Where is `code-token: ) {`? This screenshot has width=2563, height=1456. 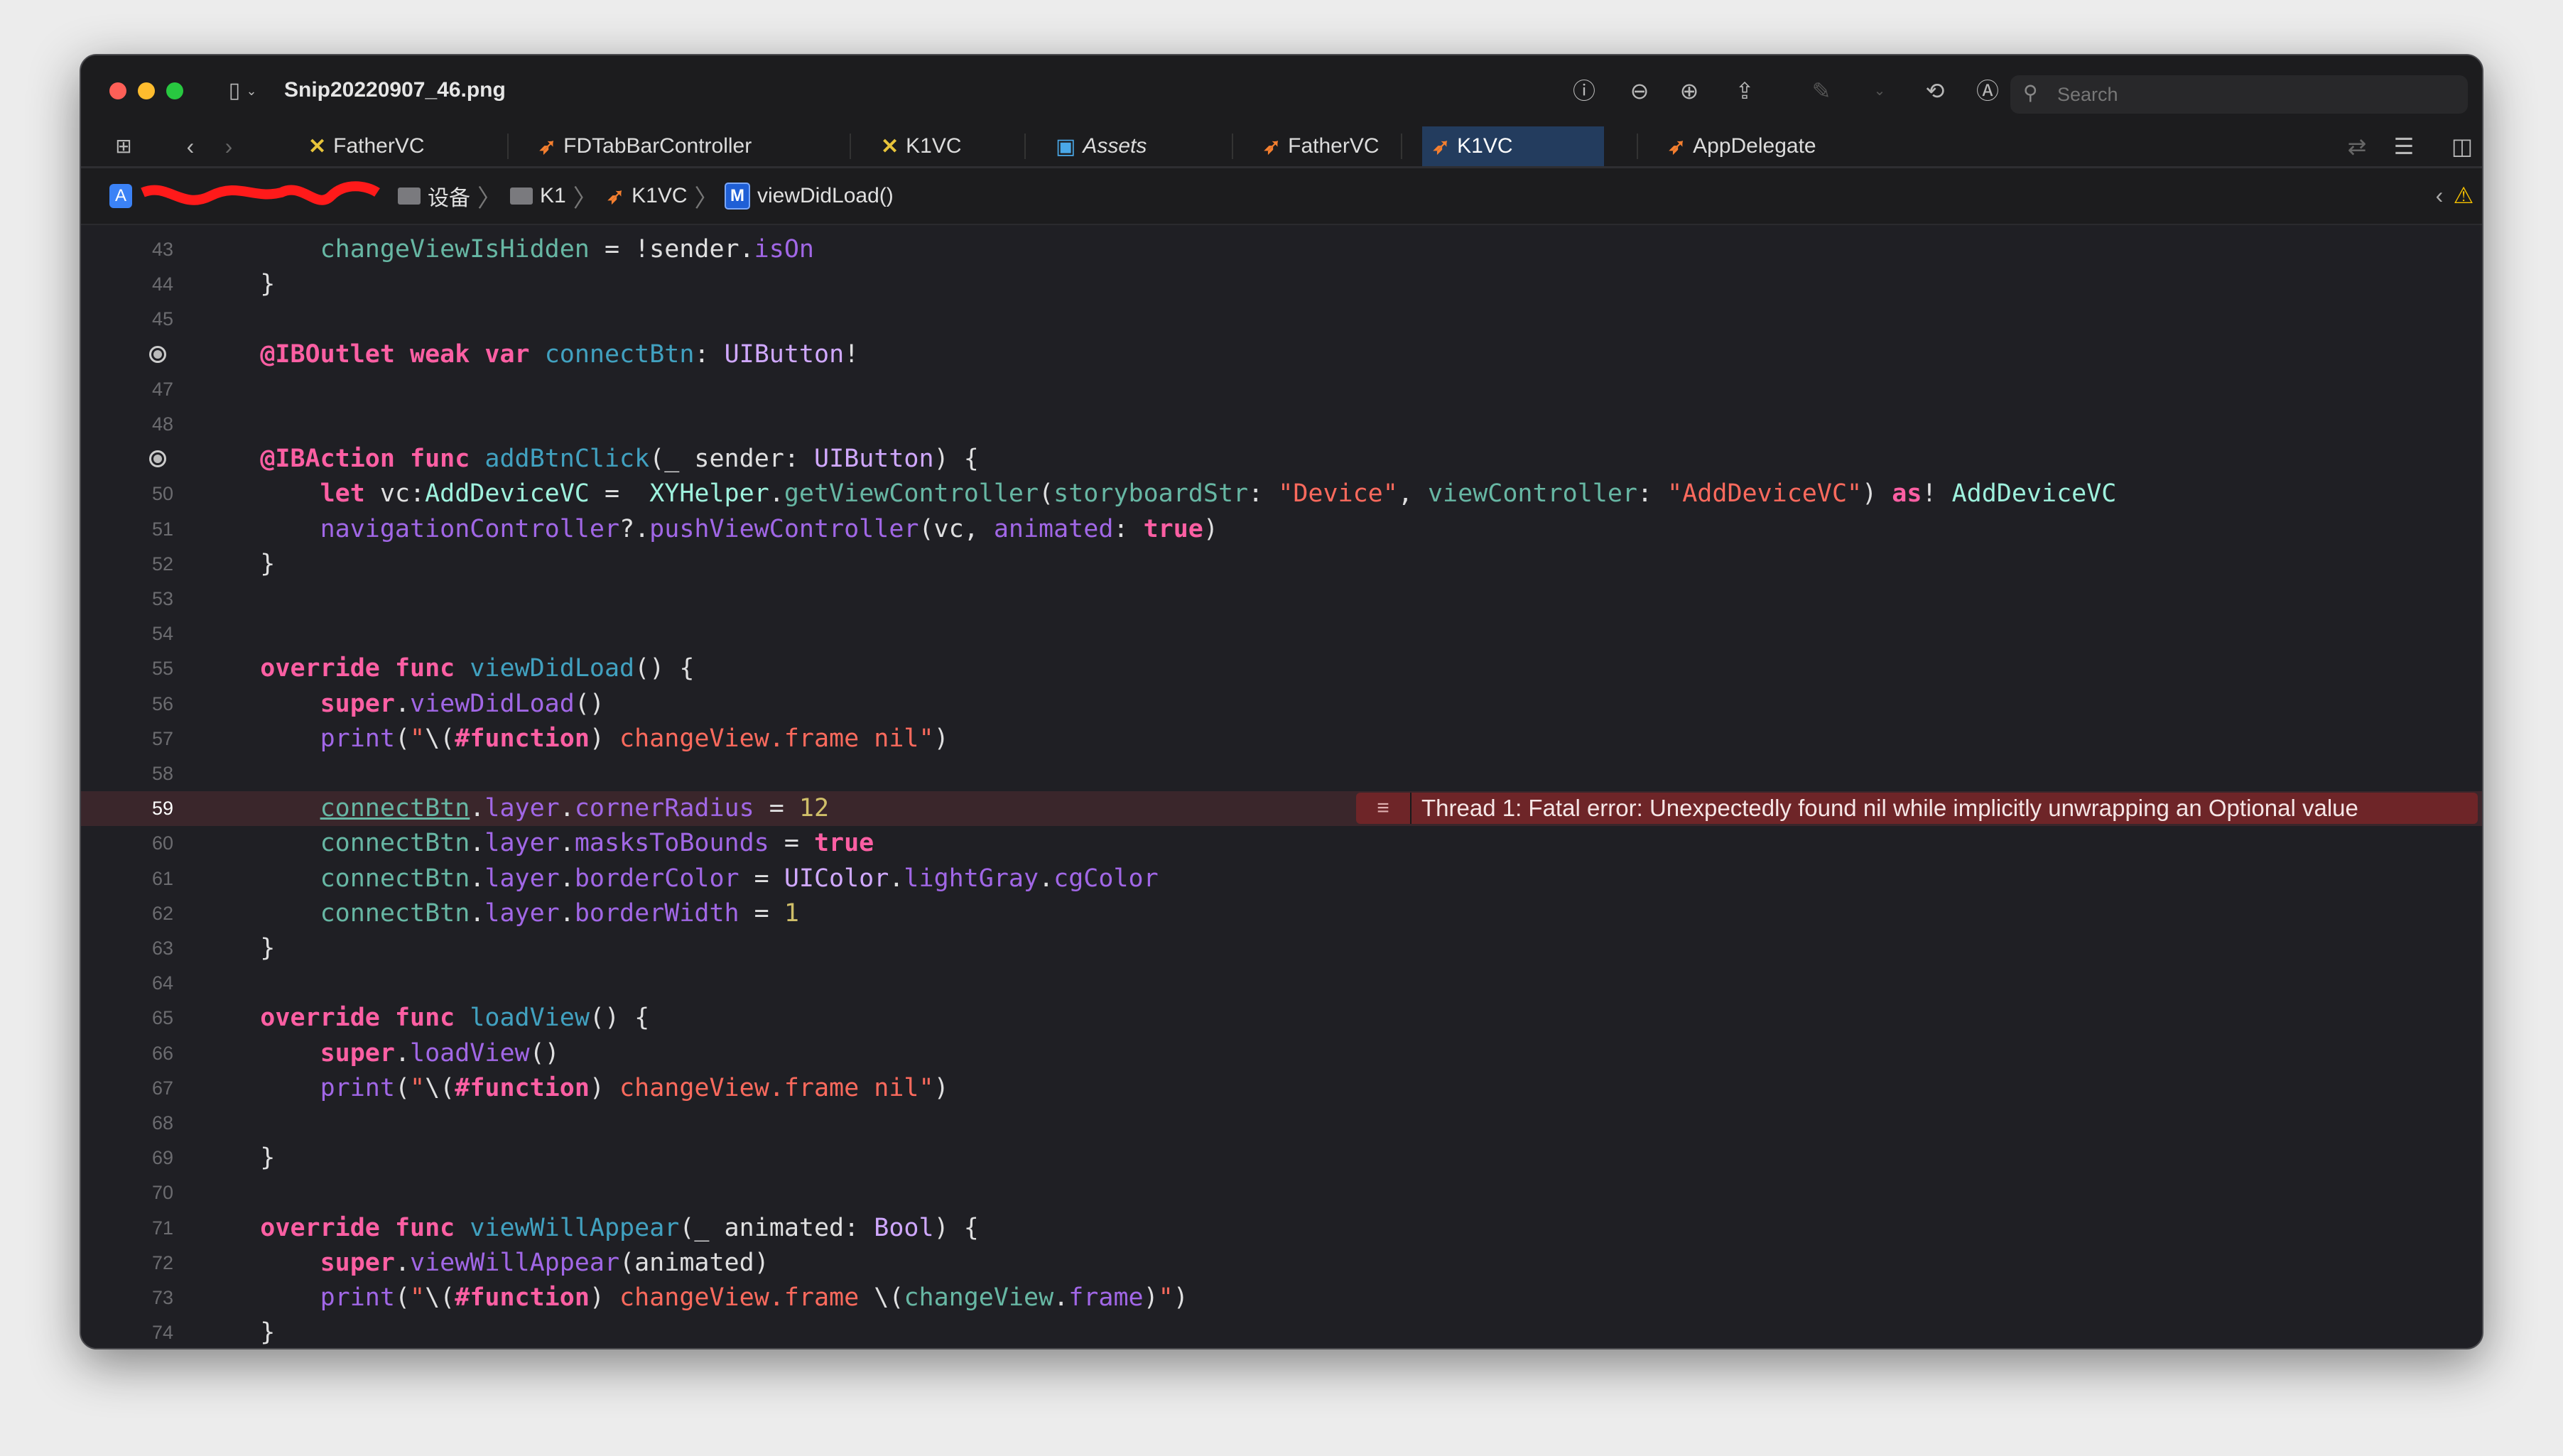
code-token: ) { is located at coordinates (956, 1227).